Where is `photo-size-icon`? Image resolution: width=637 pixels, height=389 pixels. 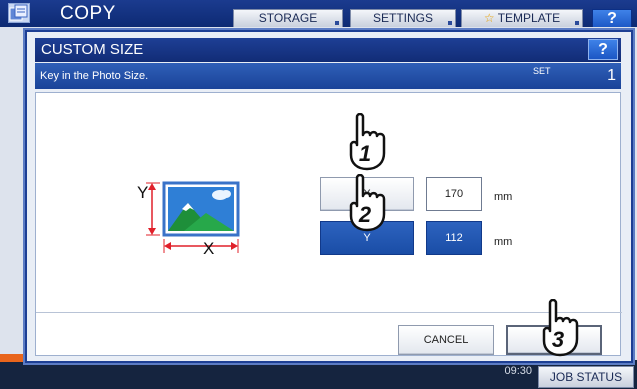
photo-size-icon is located at coordinates (193, 217).